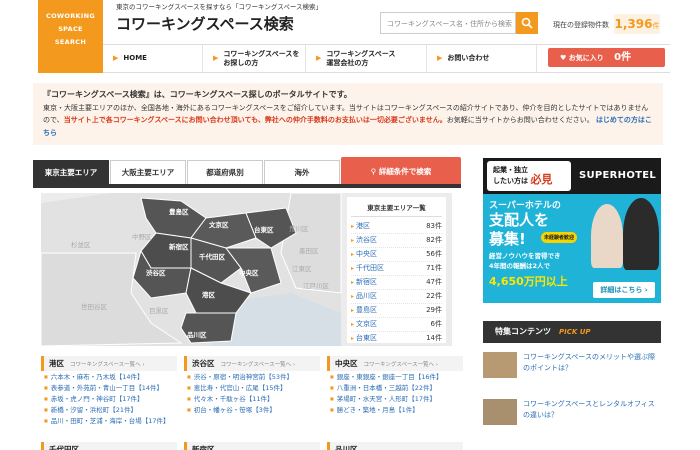  What do you see at coordinates (396, 241) in the screenshot?
I see `area-row: 渋谷区 82件` at bounding box center [396, 241].